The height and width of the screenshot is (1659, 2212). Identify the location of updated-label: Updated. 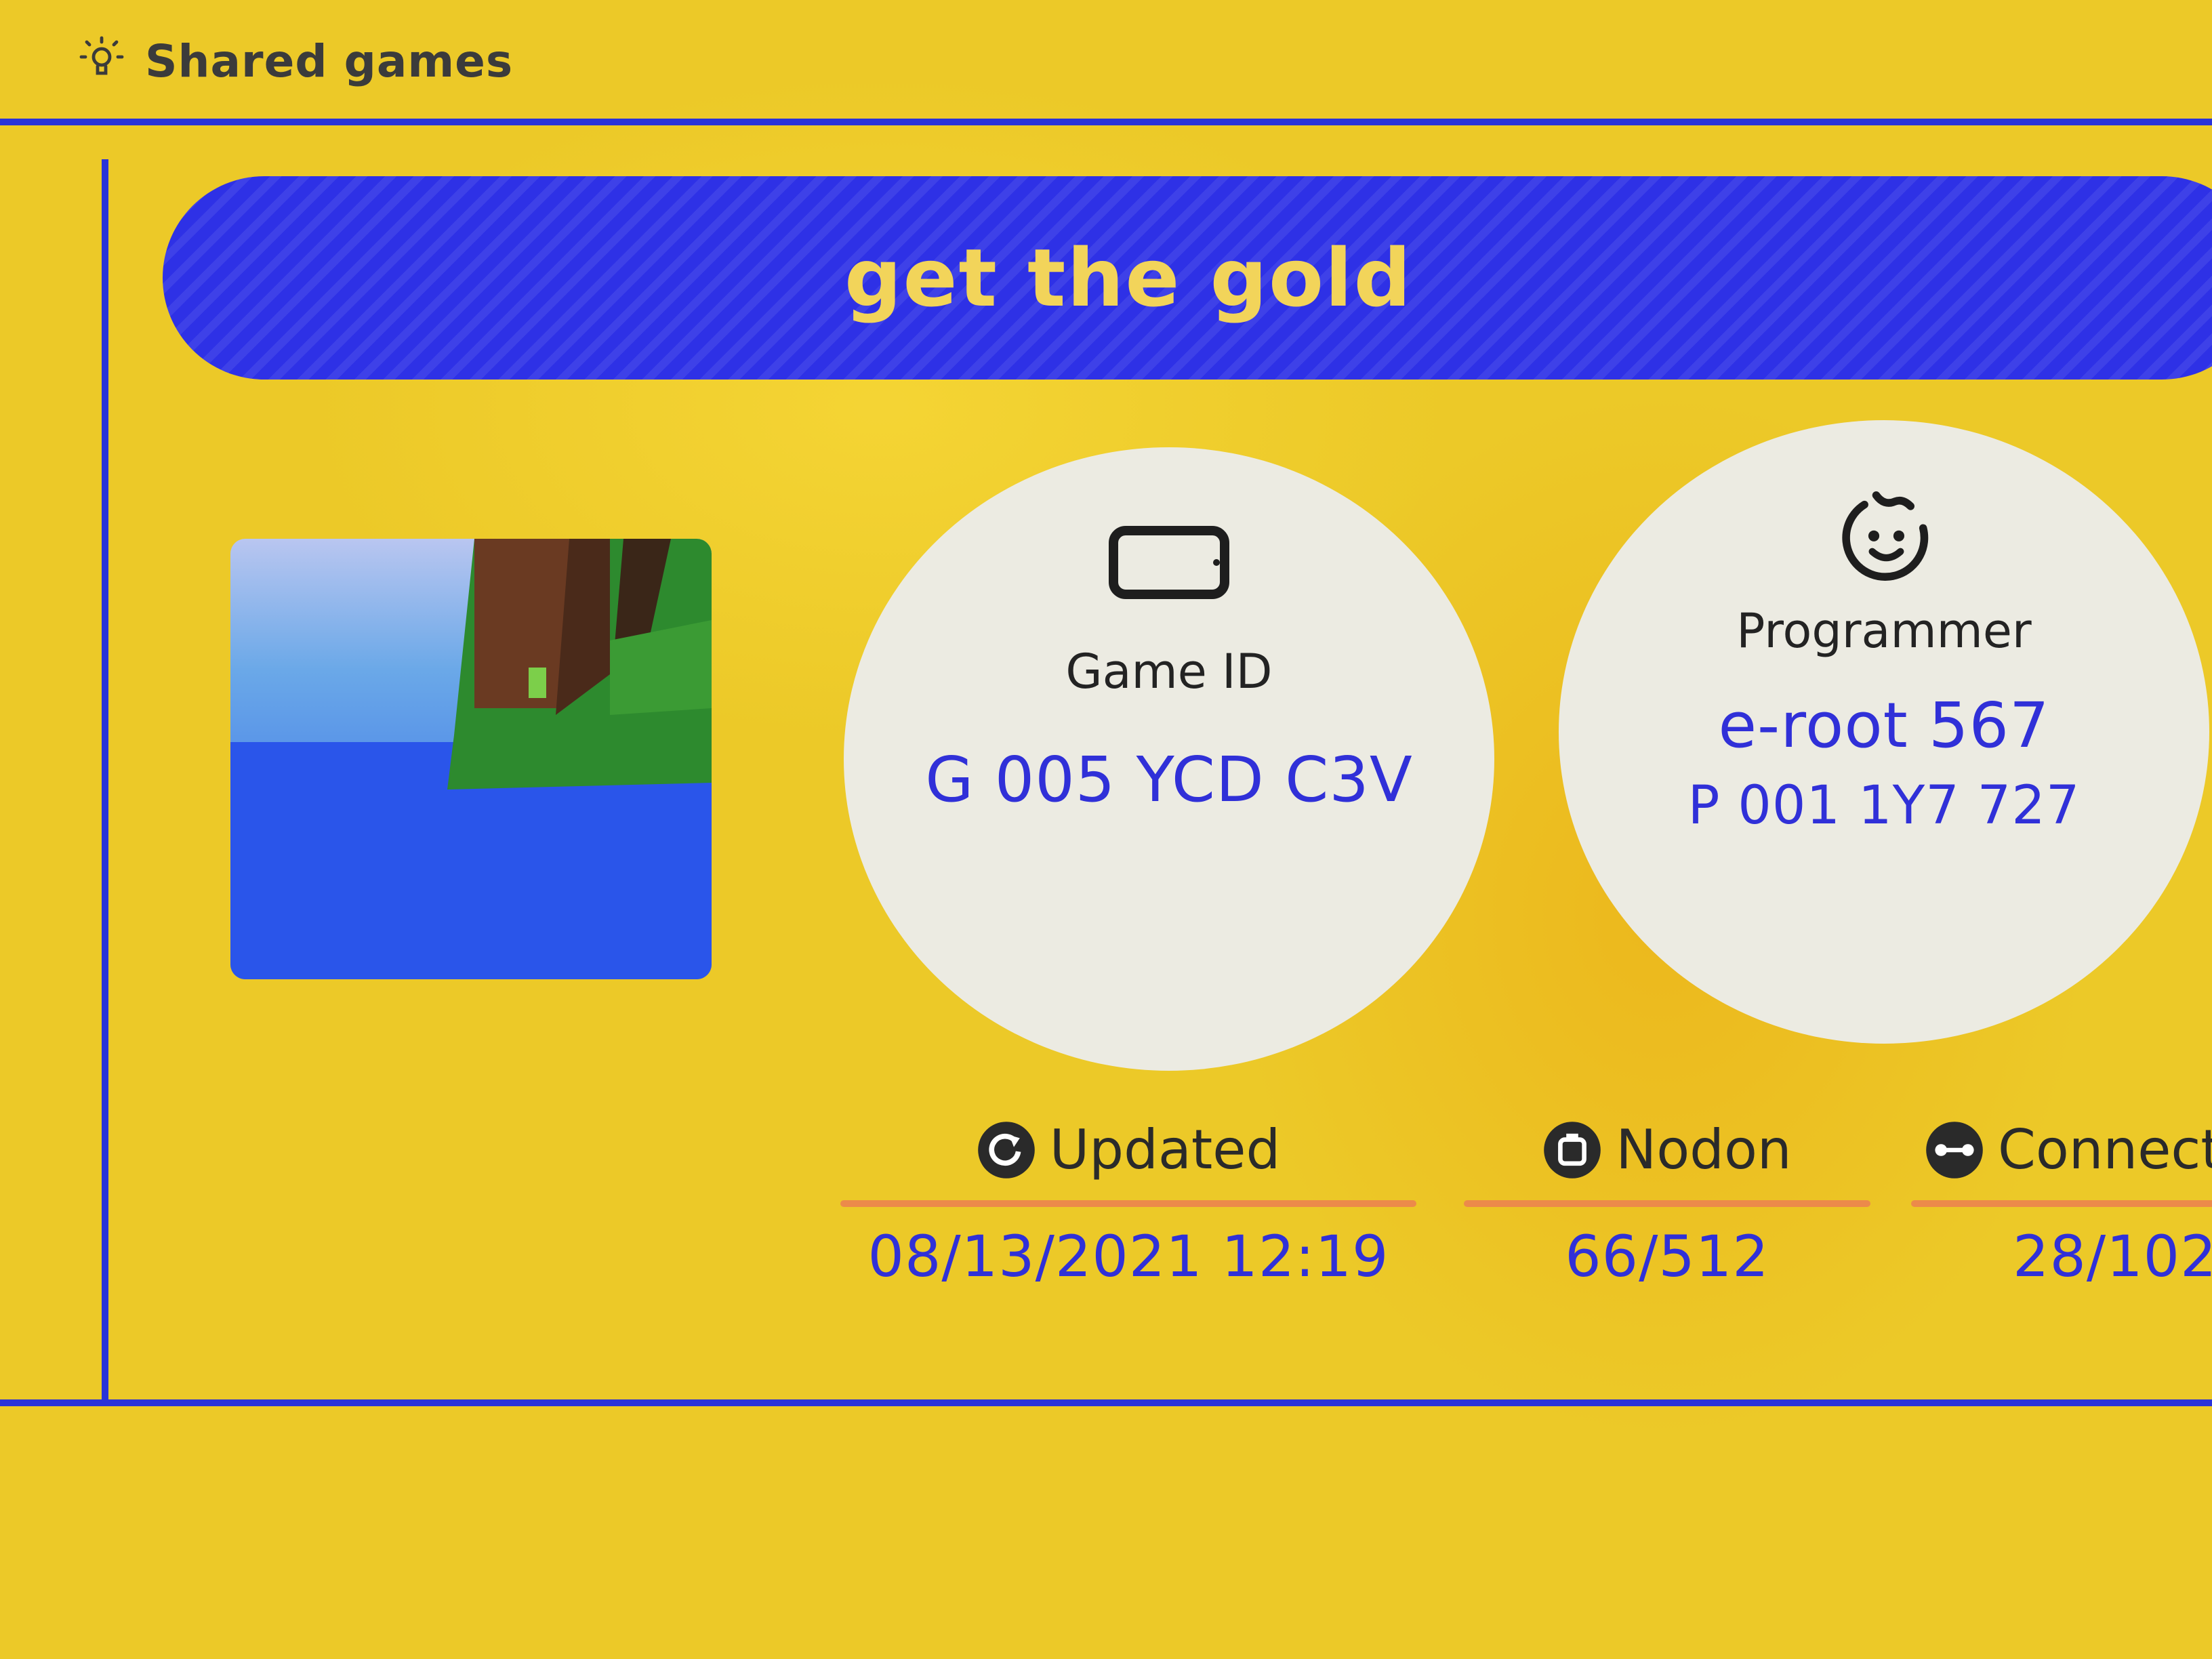
(1165, 1149).